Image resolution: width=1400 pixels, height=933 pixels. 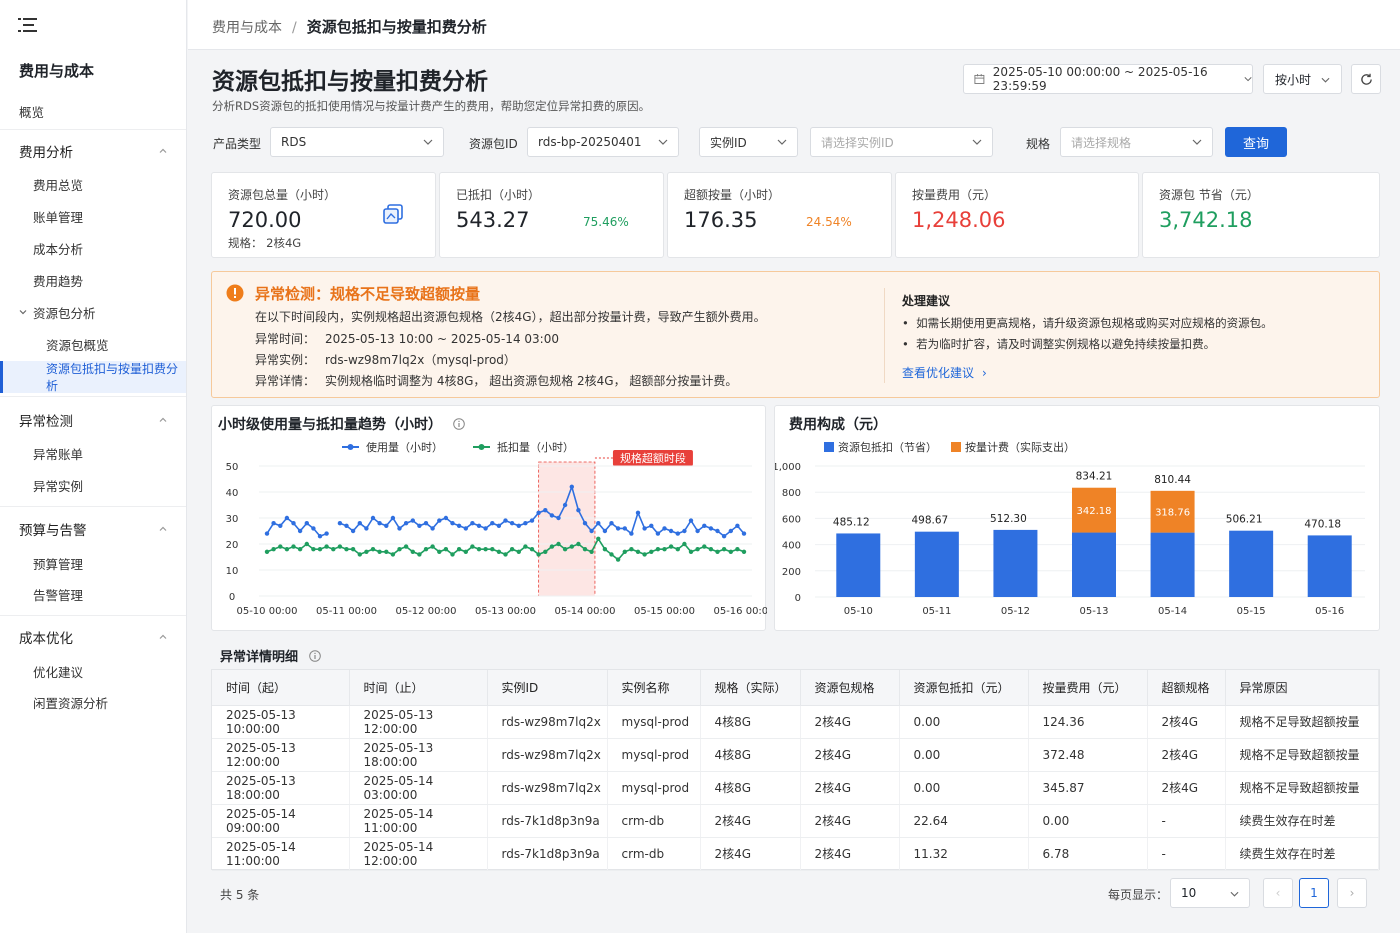 What do you see at coordinates (901, 142) in the screenshot?
I see `instance-id-select: 请选择实例ID` at bounding box center [901, 142].